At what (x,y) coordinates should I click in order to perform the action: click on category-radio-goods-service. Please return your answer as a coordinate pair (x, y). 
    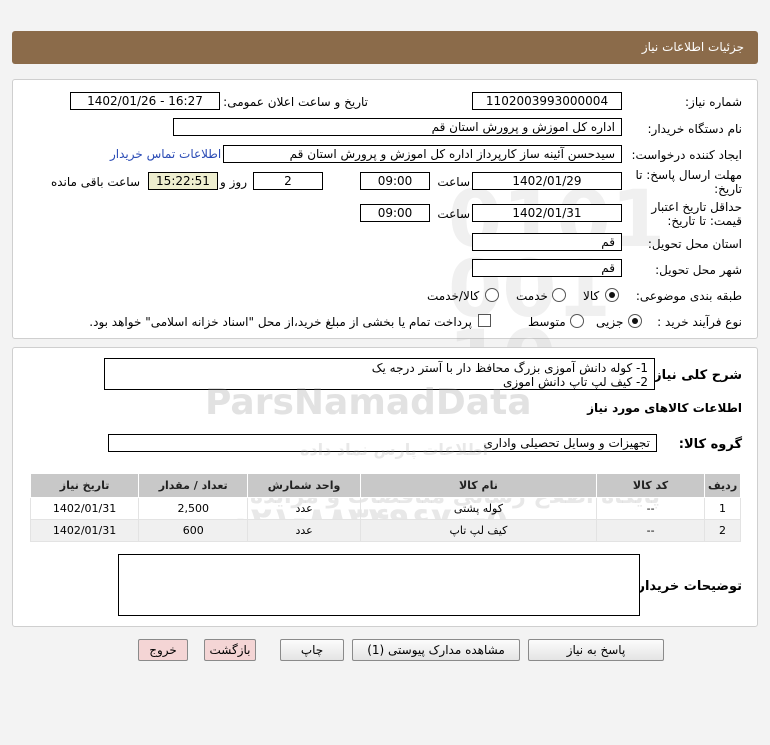
    Looking at the image, I should click on (492, 295).